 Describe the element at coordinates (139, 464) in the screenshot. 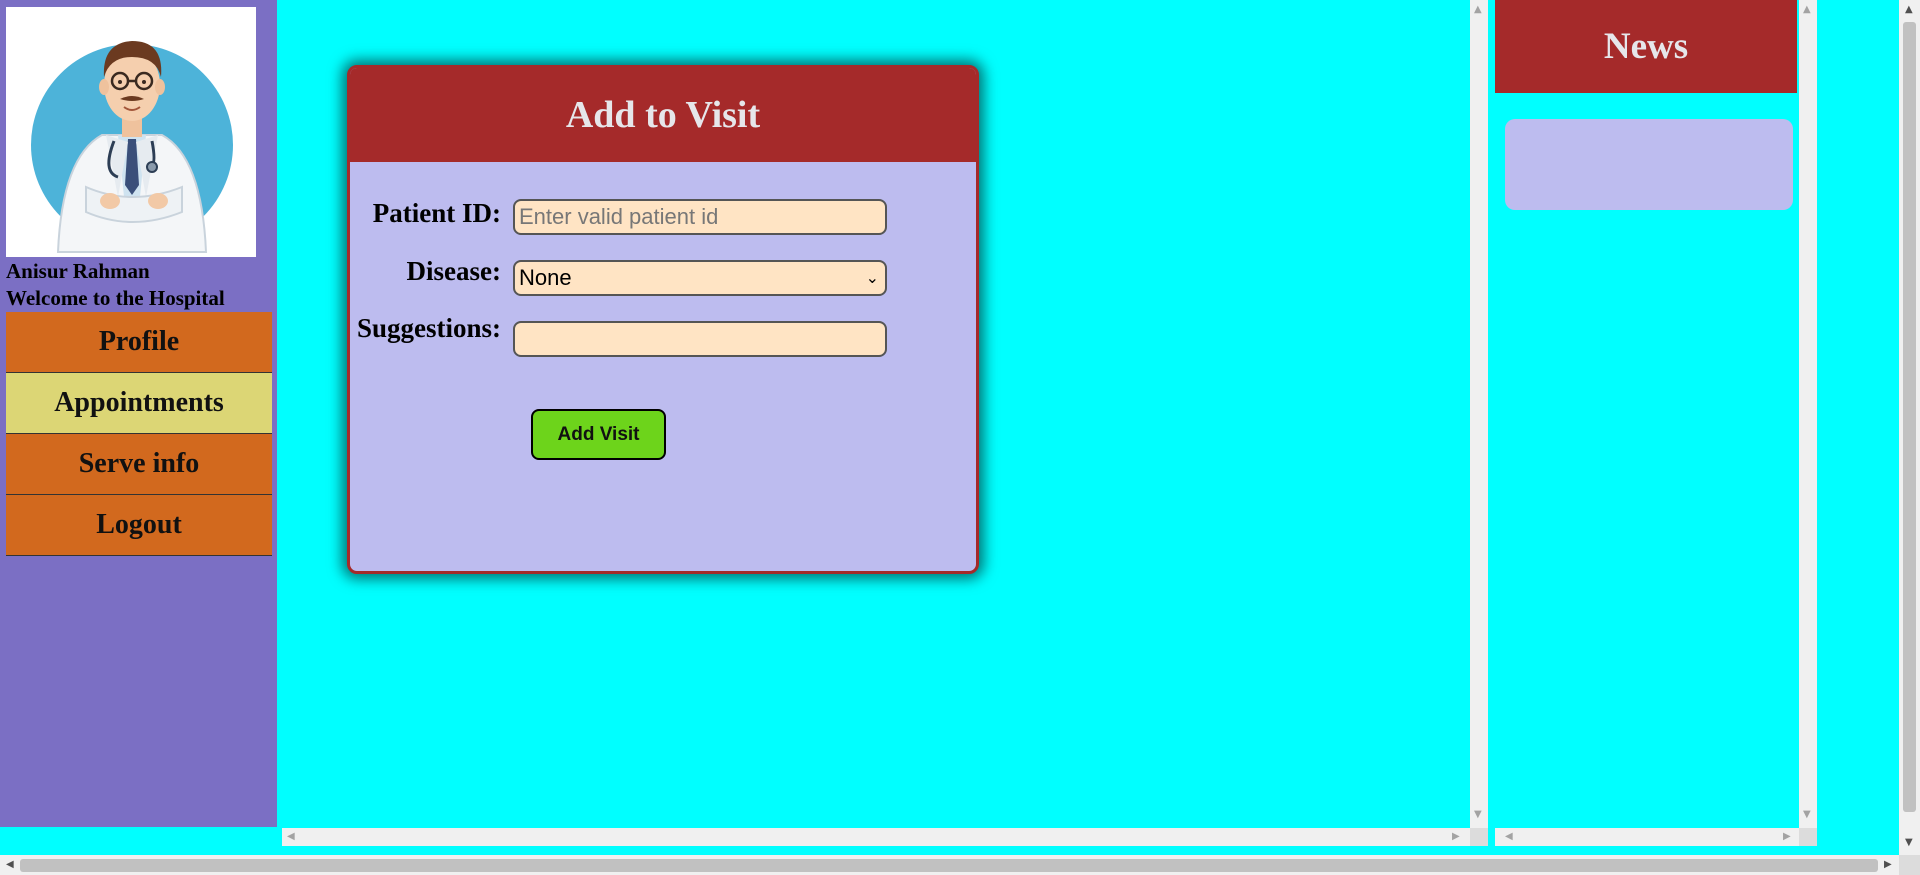

I see `nav-item-serve-info: Serve info` at that location.